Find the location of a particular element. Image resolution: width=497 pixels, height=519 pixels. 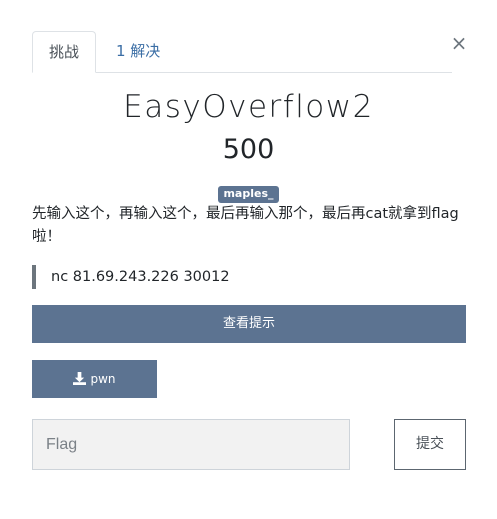

flag-input is located at coordinates (191, 444).